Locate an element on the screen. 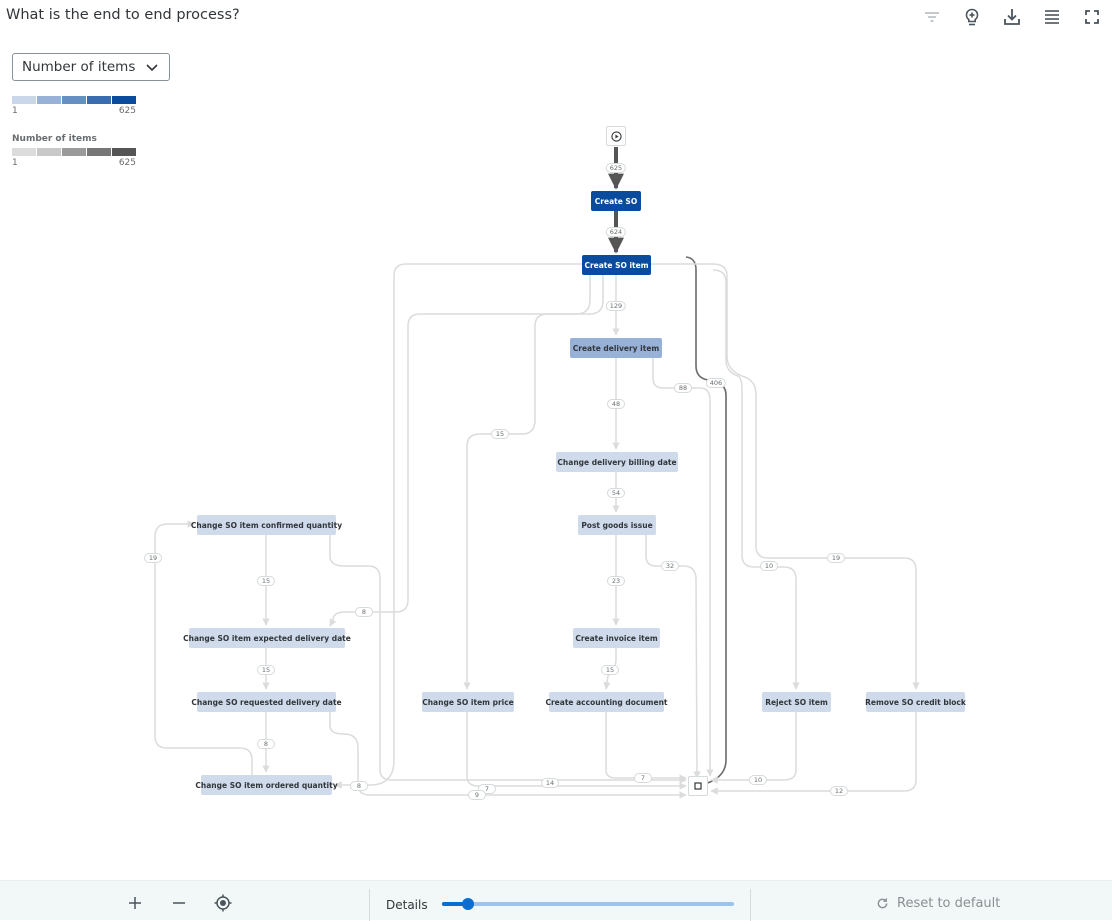 This screenshot has width=1112, height=921. plus-icon is located at coordinates (135, 903).